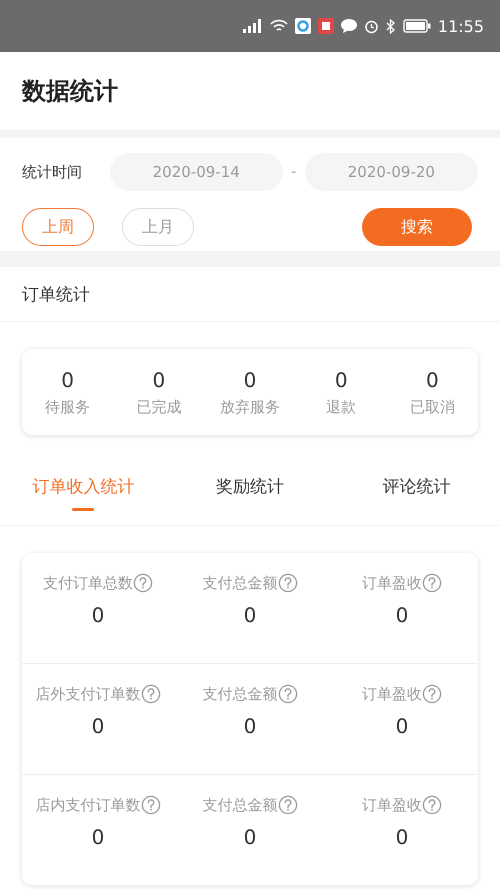 This screenshot has width=500, height=889. I want to click on stat-label: 放弃服务, so click(250, 407).